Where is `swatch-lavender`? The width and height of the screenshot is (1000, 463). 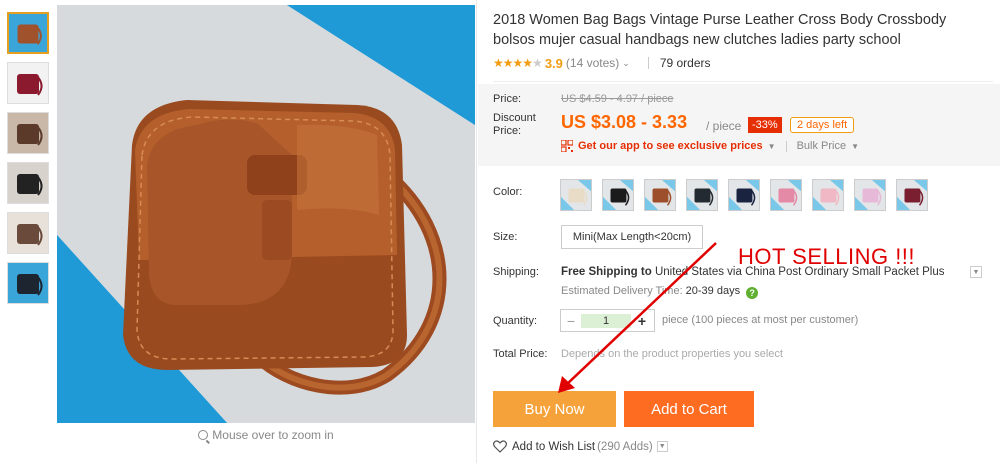
swatch-lavender is located at coordinates (870, 195).